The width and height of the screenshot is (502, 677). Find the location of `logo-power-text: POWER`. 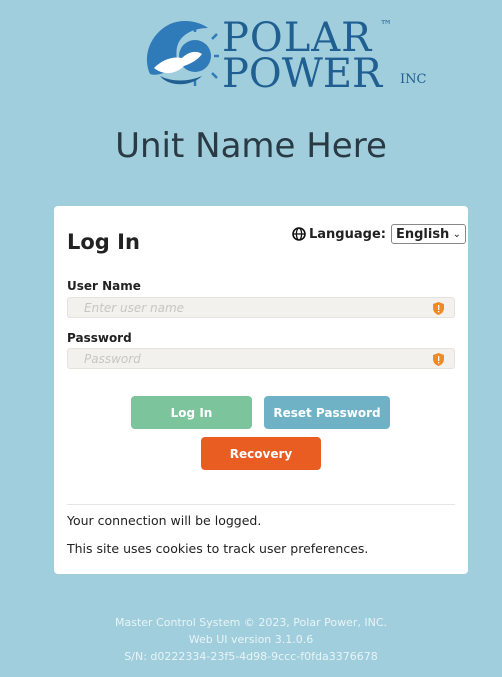

logo-power-text: POWER is located at coordinates (302, 74).